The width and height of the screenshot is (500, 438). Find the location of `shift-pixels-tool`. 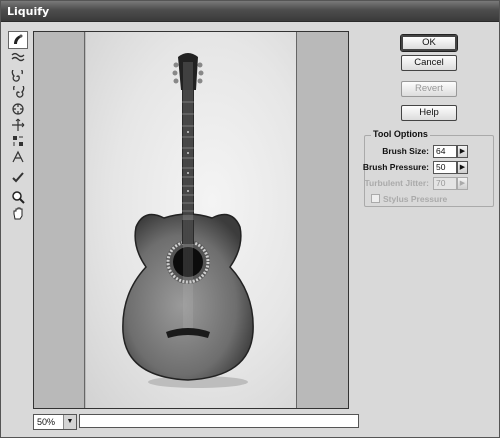

shift-pixels-tool is located at coordinates (18, 141).